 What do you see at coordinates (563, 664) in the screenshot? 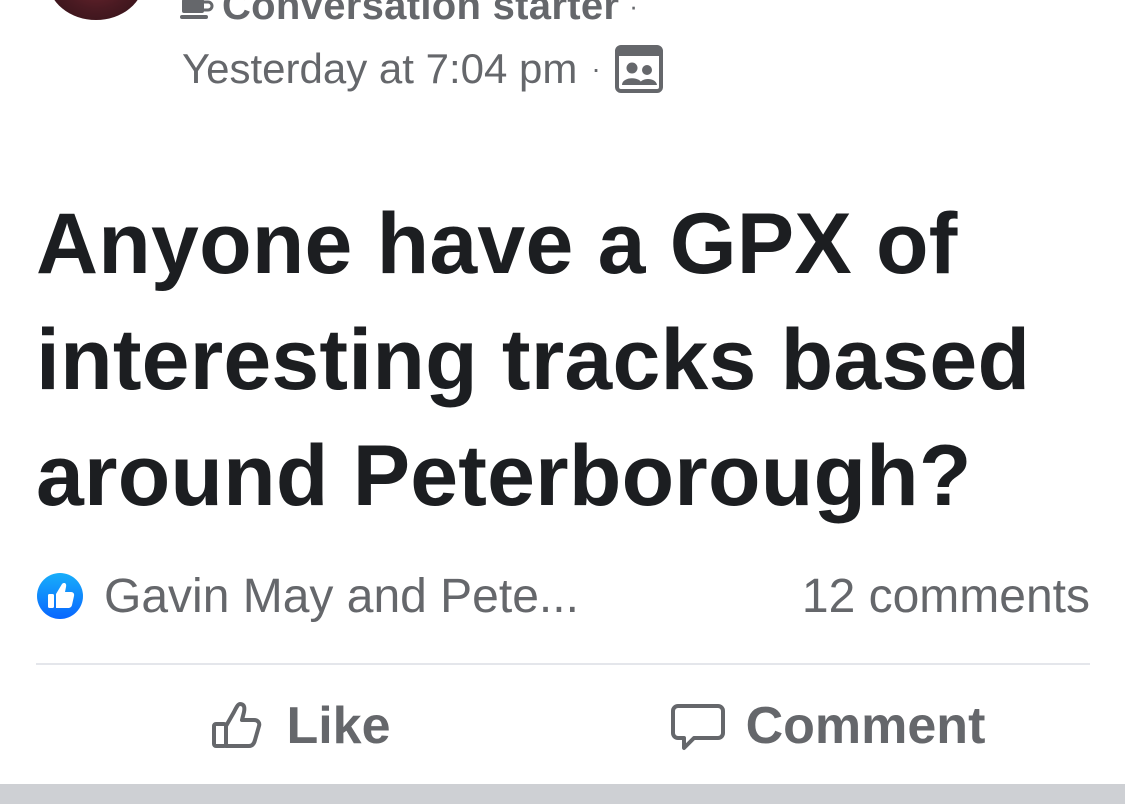
I see `action-divider` at bounding box center [563, 664].